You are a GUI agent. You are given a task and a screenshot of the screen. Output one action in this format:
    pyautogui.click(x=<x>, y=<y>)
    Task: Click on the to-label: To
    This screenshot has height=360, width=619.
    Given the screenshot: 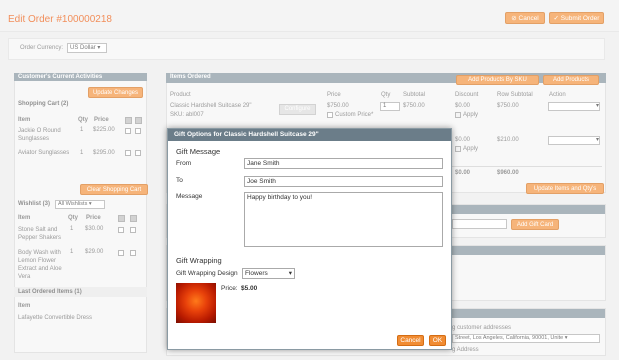 What is the action you would take?
    pyautogui.click(x=179, y=180)
    